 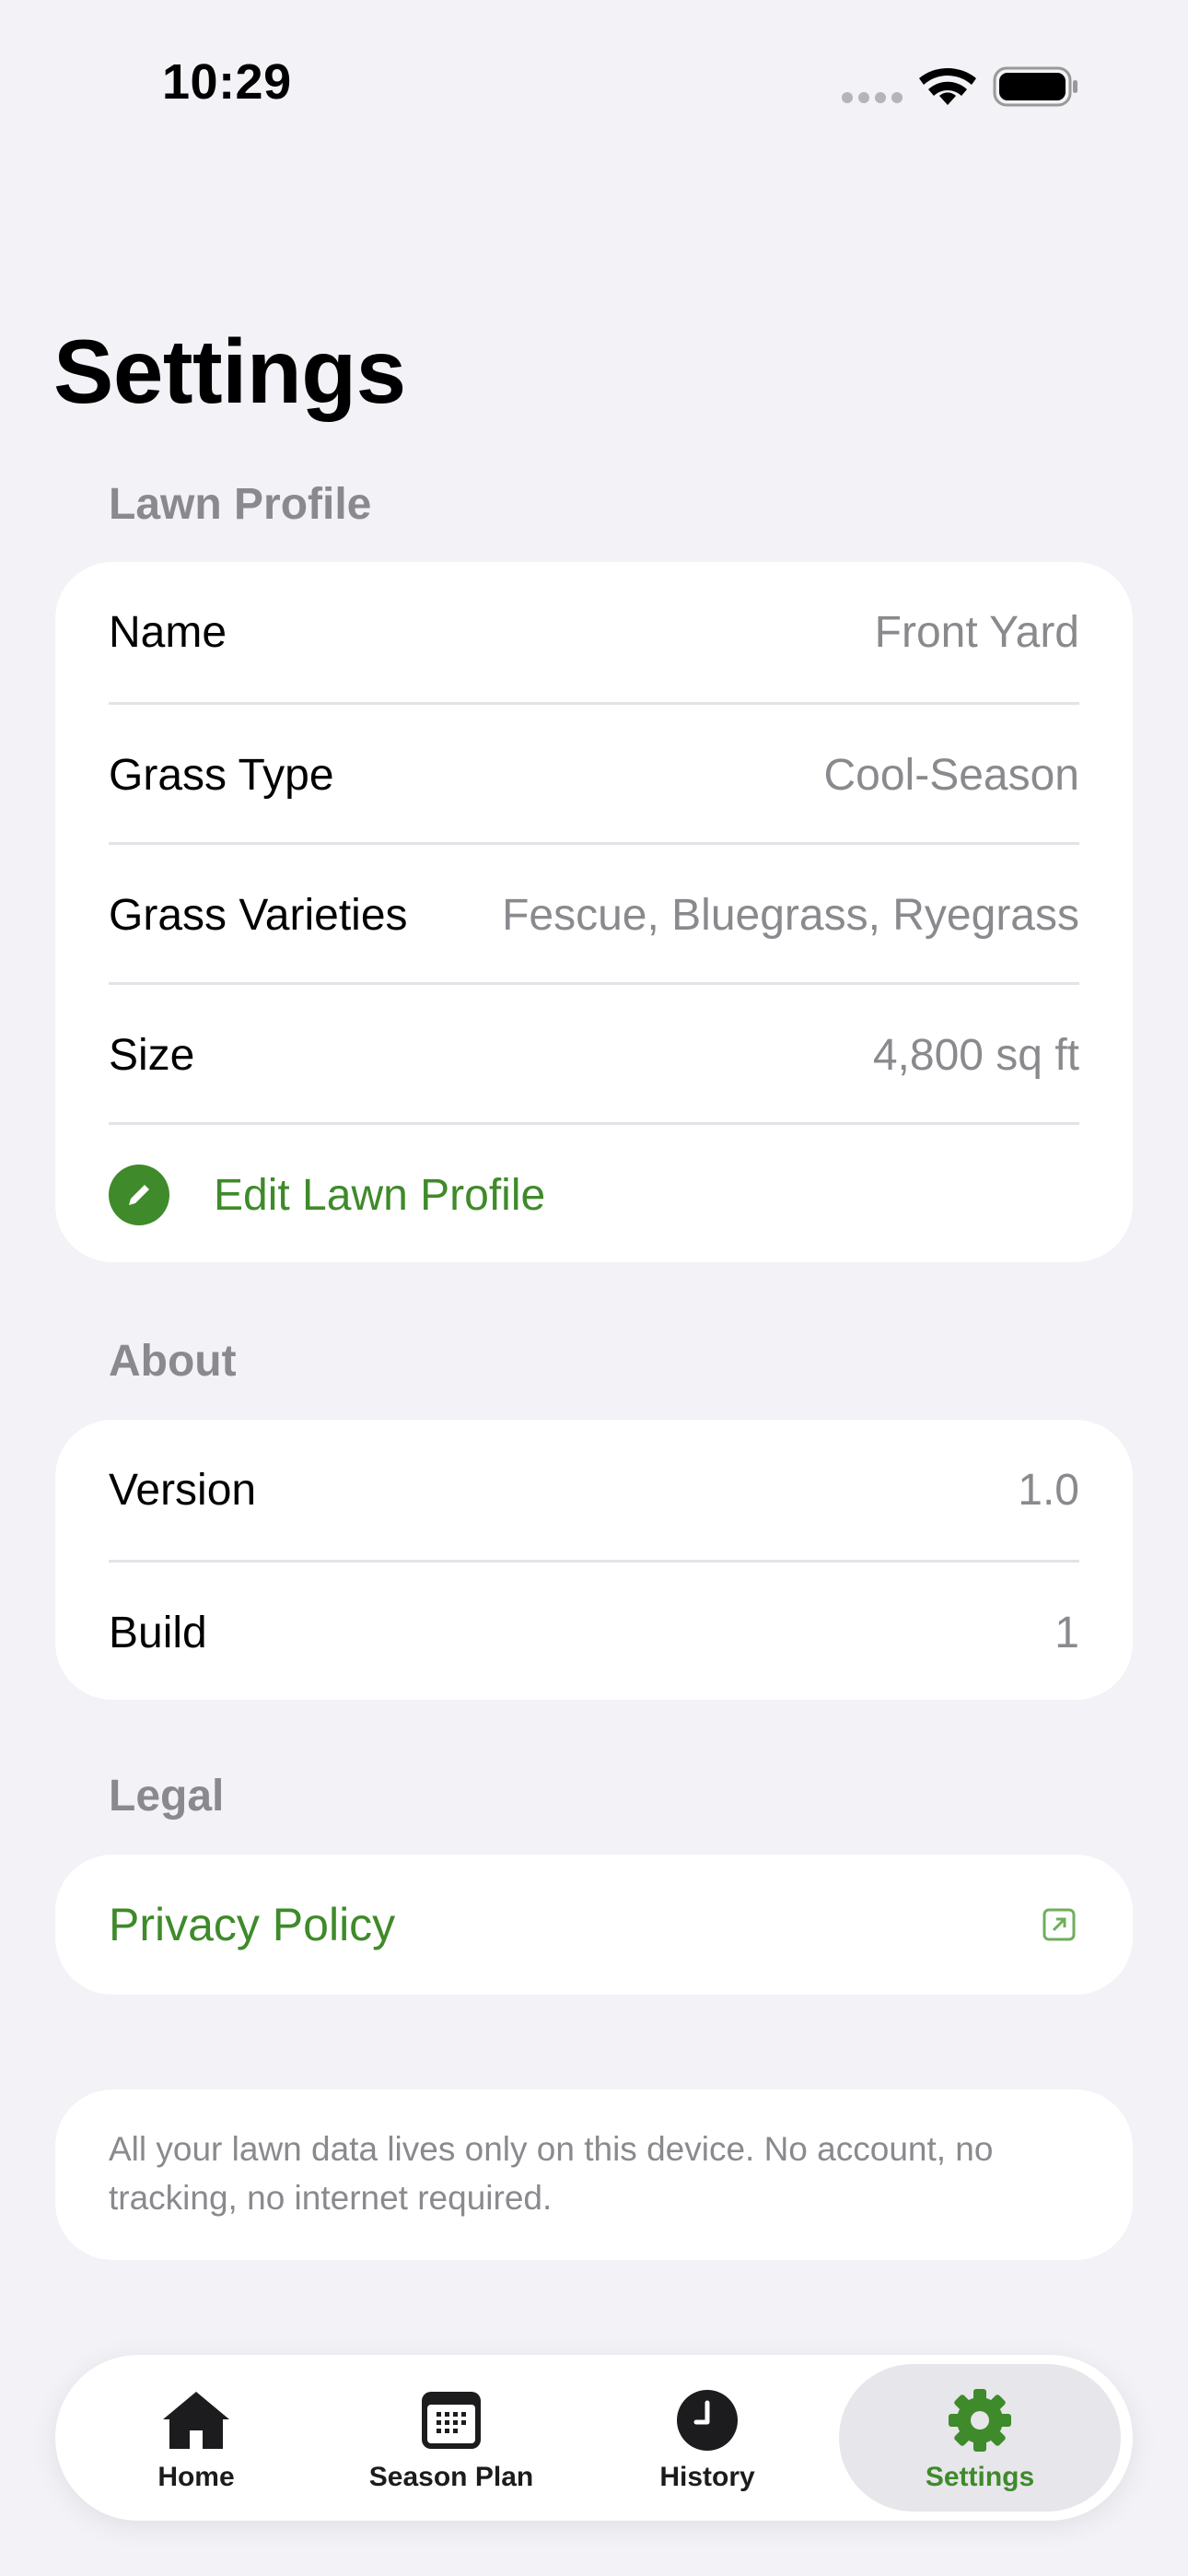 I want to click on size-row: Size 4,800 sq ft, so click(x=594, y=1053).